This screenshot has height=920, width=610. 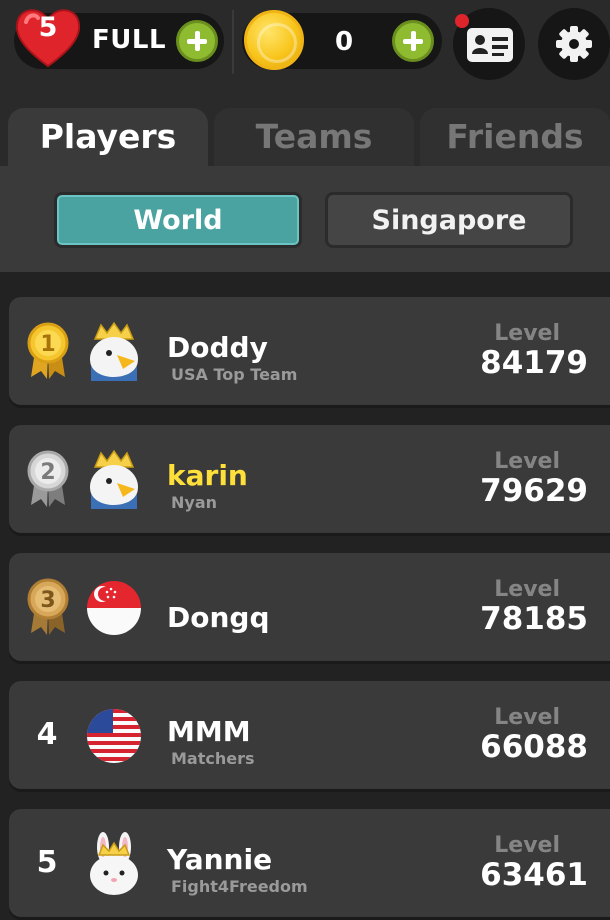 What do you see at coordinates (314, 137) in the screenshot?
I see `tab-teams: Teams` at bounding box center [314, 137].